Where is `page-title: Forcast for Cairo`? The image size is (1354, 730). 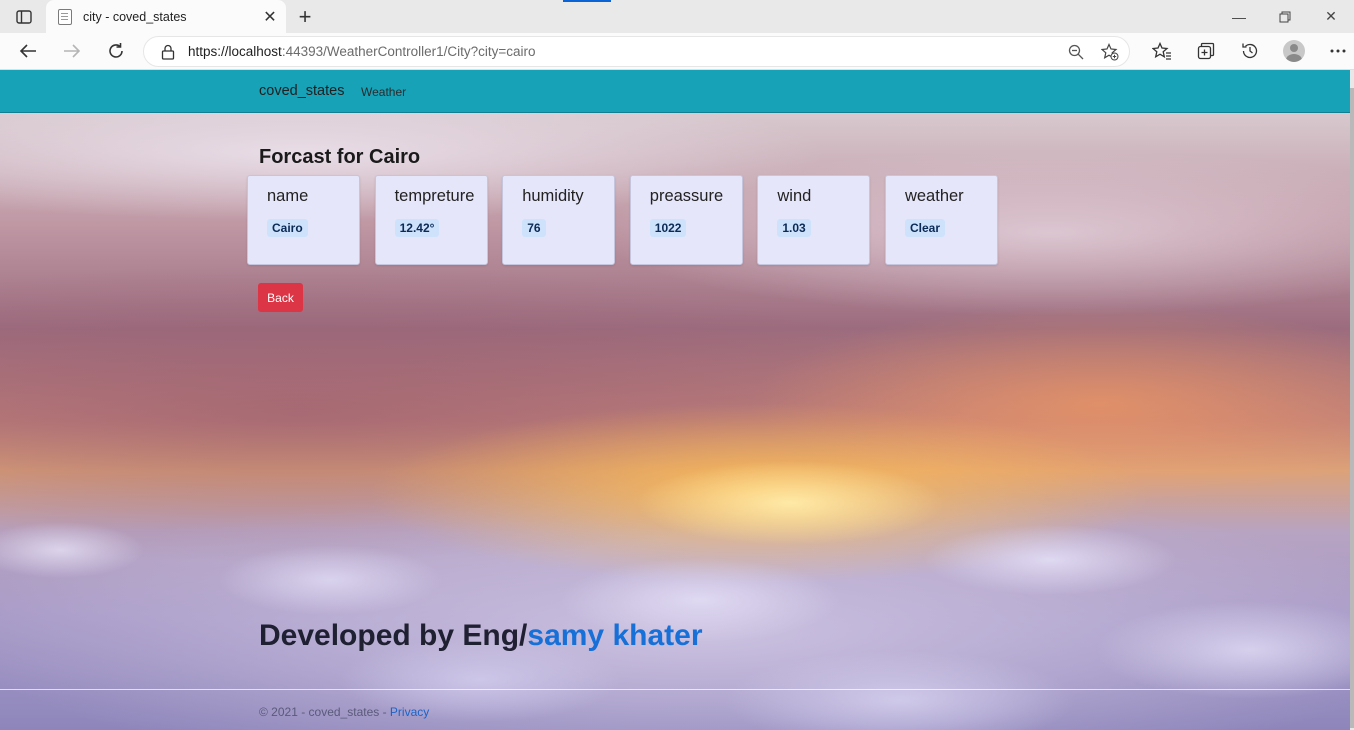
page-title: Forcast for Cairo is located at coordinates (340, 157).